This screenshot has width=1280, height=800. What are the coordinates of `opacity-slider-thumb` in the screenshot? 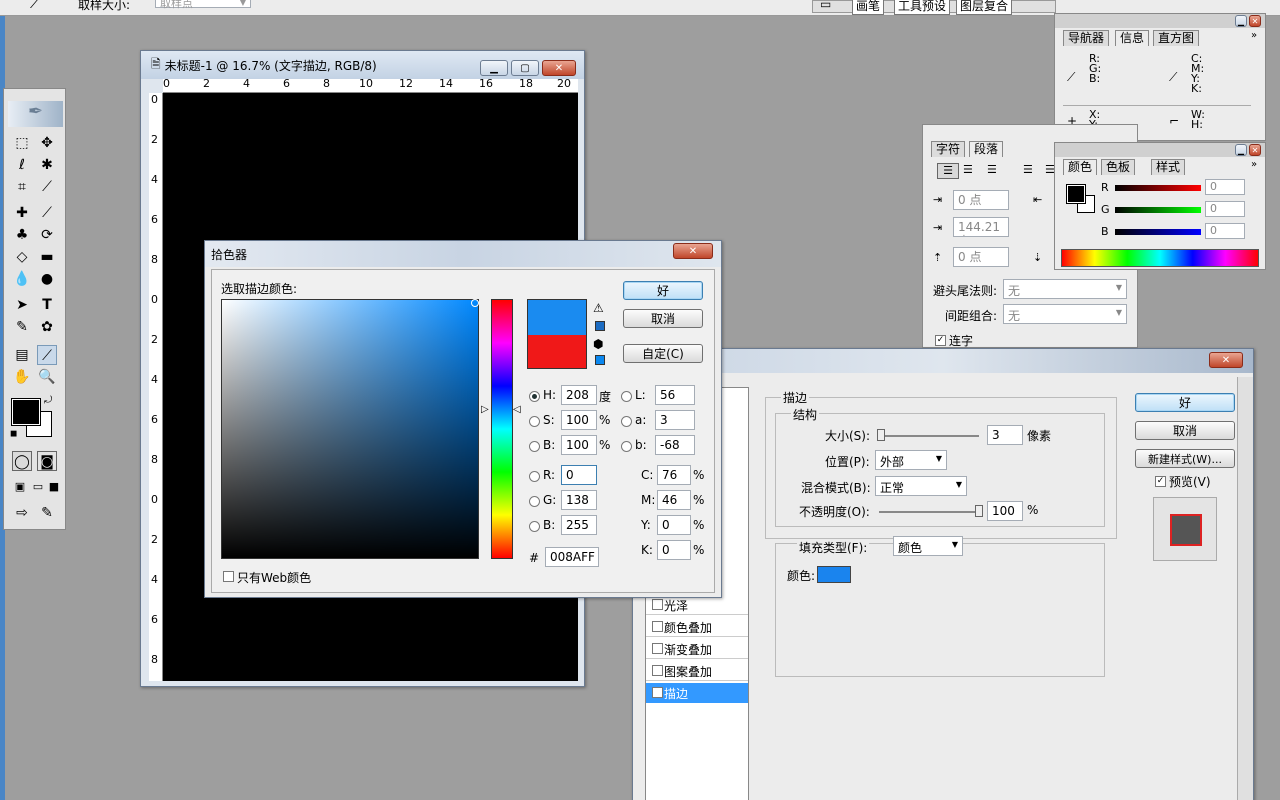 It's located at (979, 511).